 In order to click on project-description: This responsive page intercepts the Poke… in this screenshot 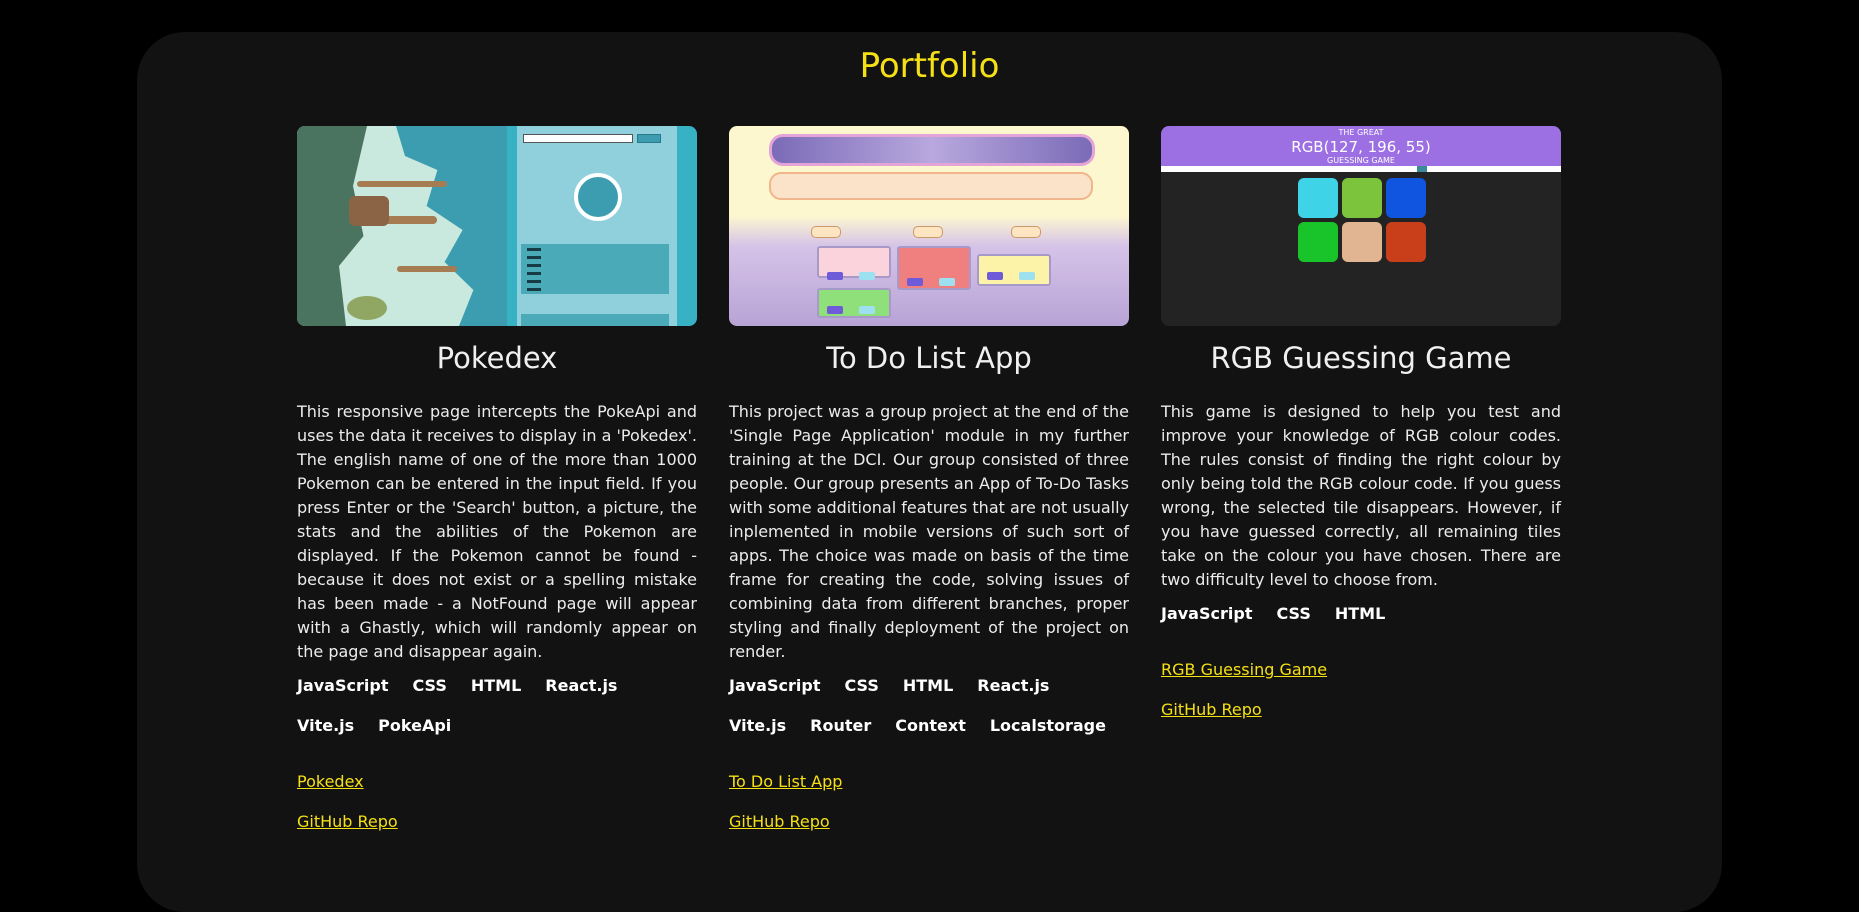, I will do `click(497, 531)`.